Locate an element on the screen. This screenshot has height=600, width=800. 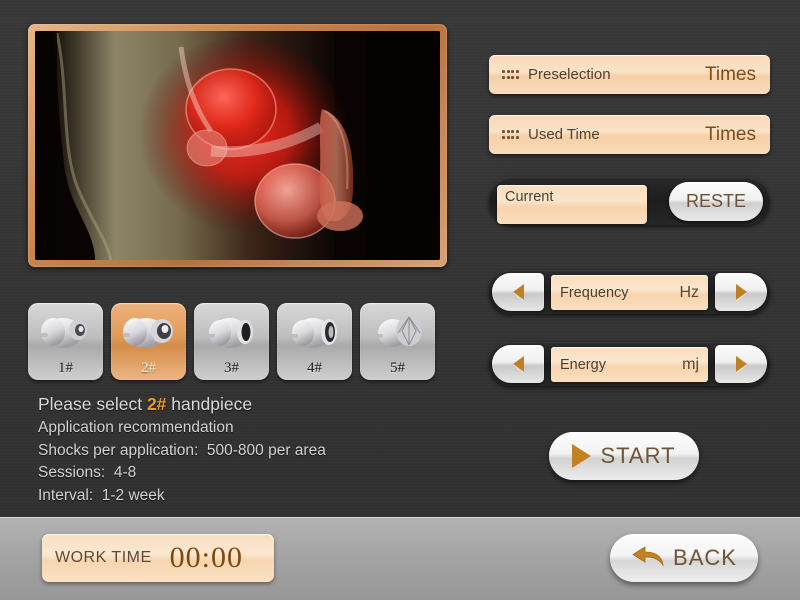
prompt-highlight: 2# is located at coordinates (156, 404).